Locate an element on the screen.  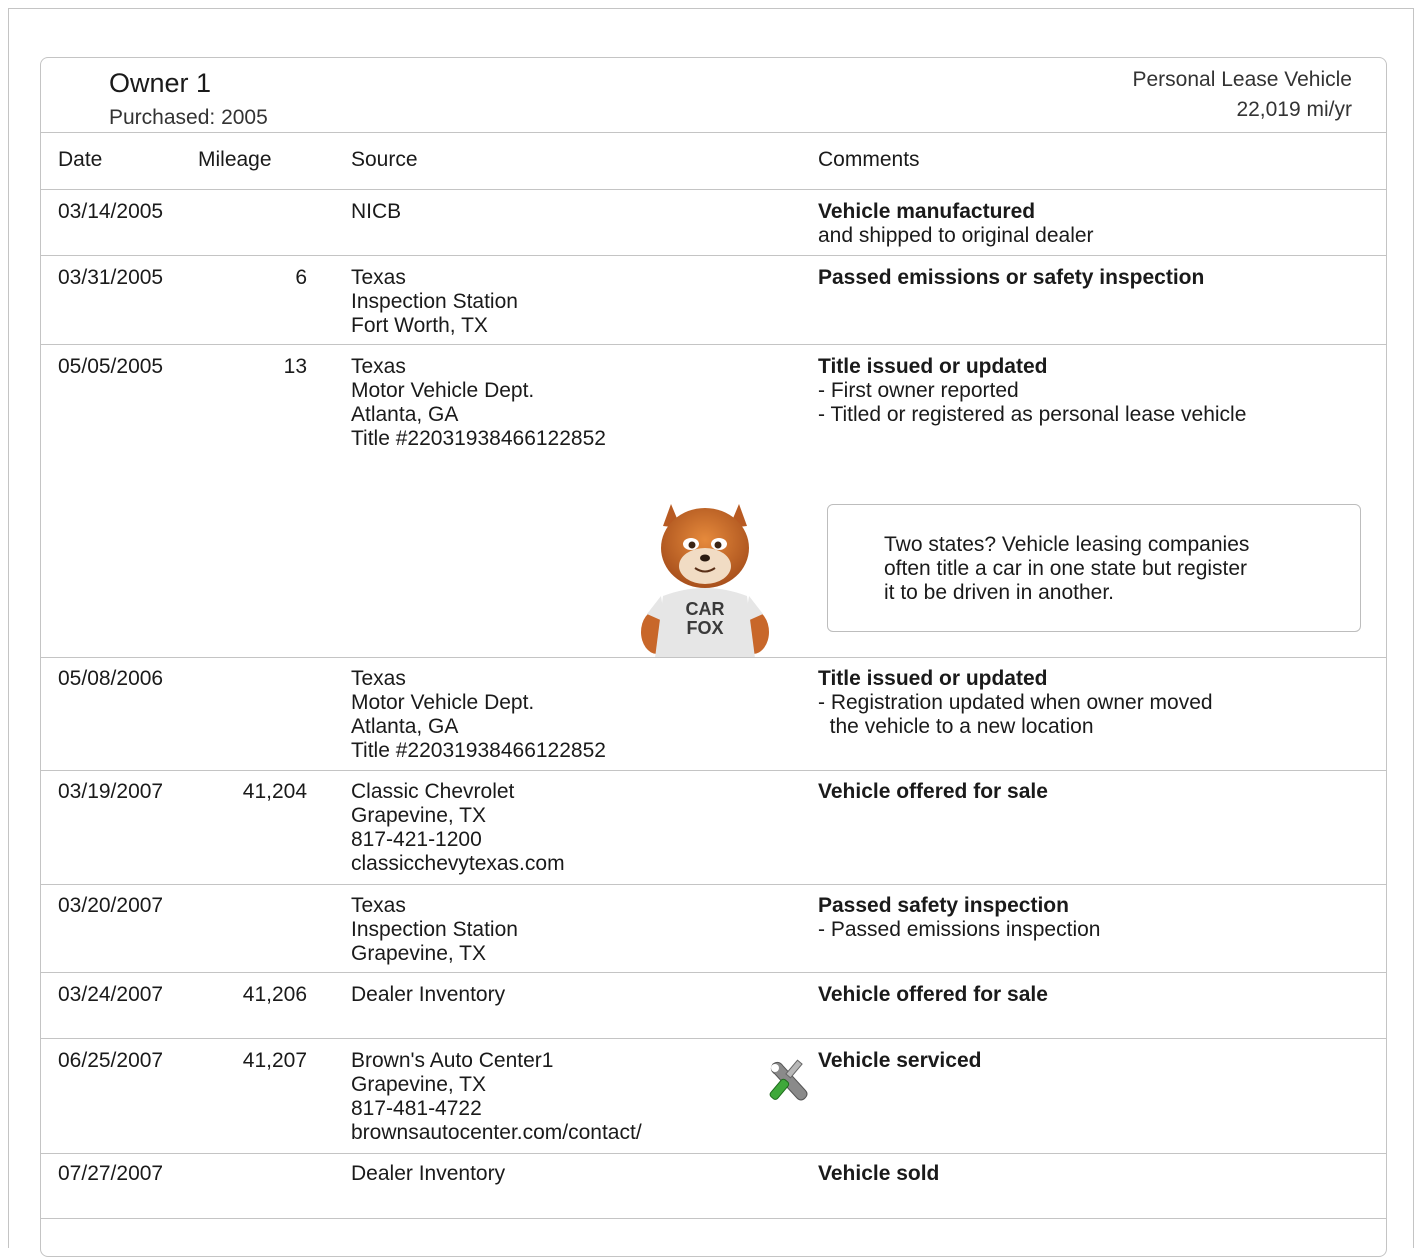
row-date: 07/27/2007 is located at coordinates (111, 1173).